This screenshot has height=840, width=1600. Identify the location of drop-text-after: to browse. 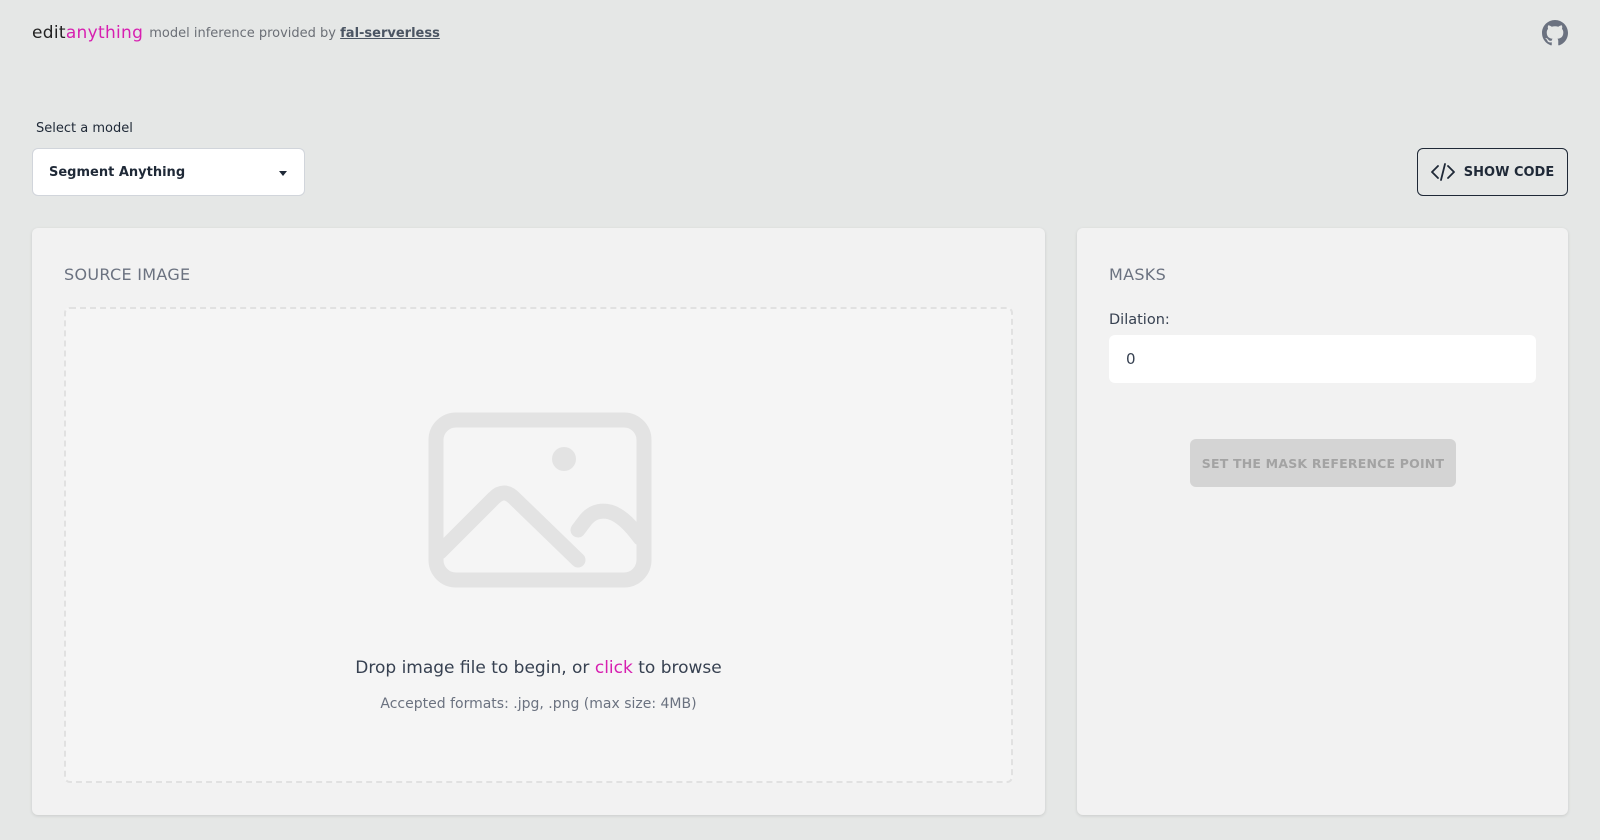
(680, 668).